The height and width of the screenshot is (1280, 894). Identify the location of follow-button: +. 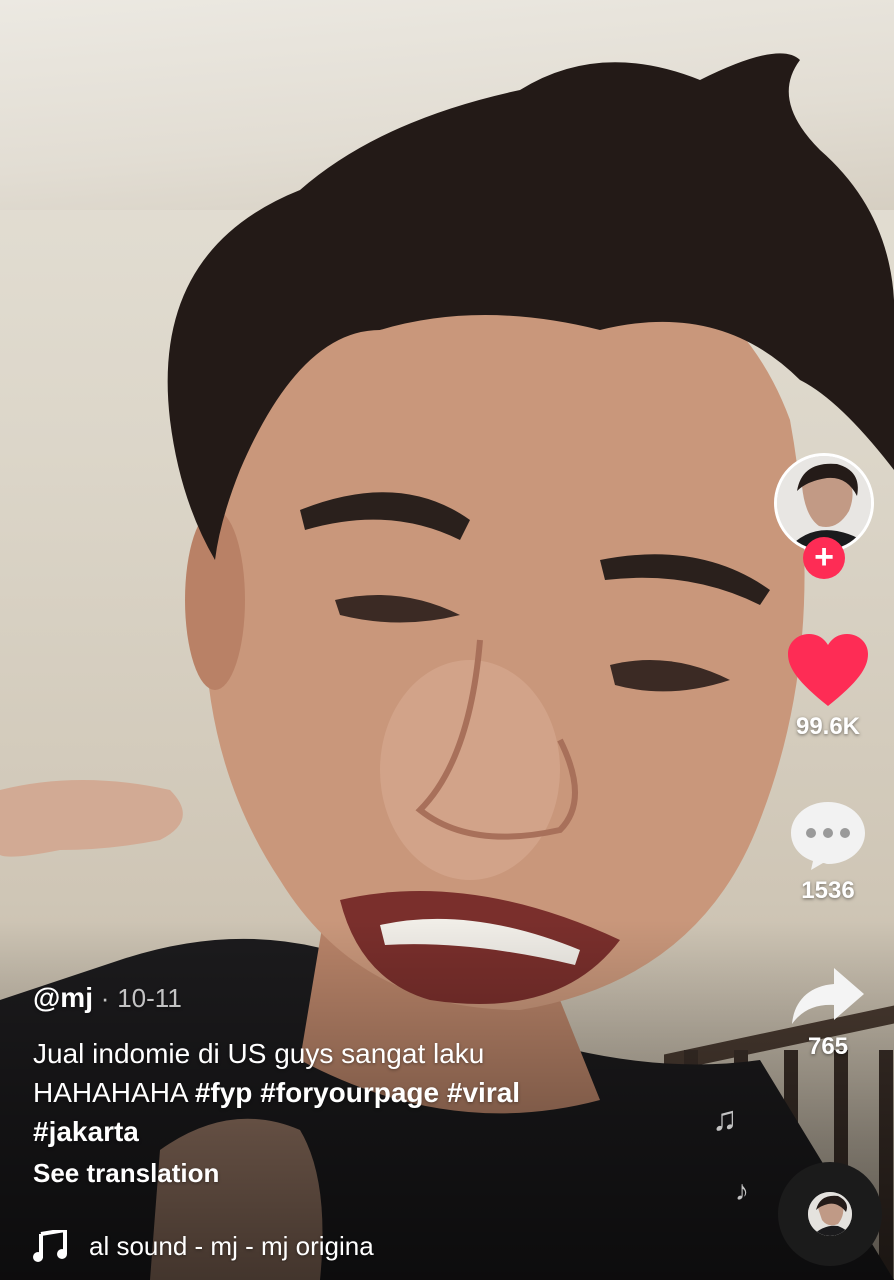
(824, 558).